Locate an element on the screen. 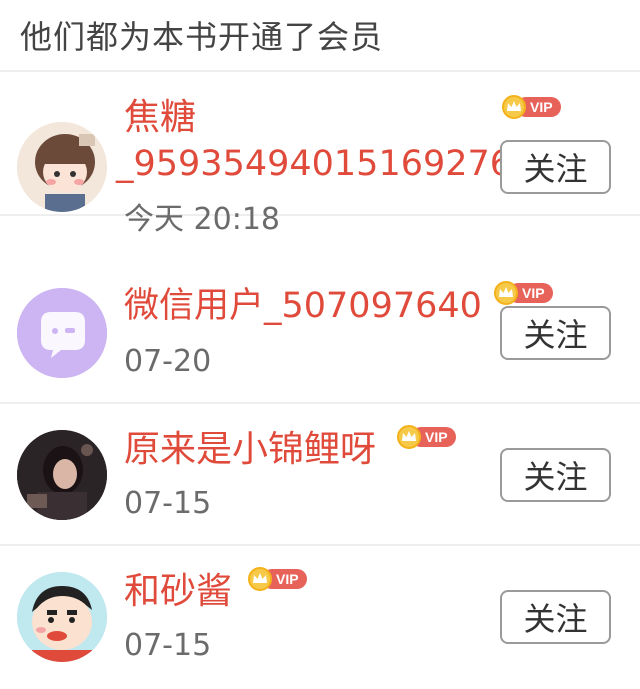  member-name-continued: _959354940151692769 is located at coordinates (325, 164).